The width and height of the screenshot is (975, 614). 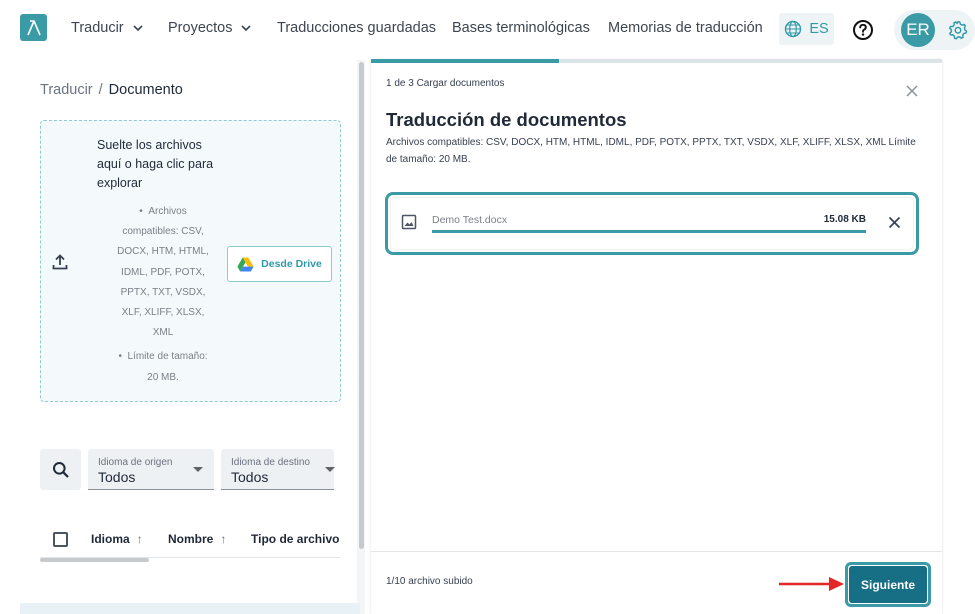 What do you see at coordinates (811, 584) in the screenshot?
I see `annotation-arrow-icon` at bounding box center [811, 584].